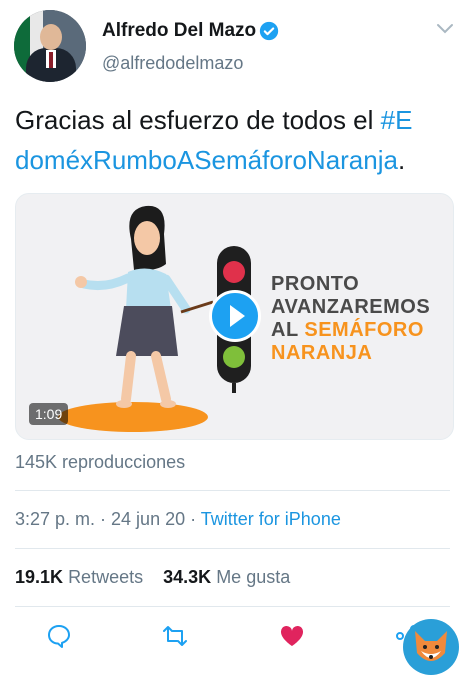  Describe the element at coordinates (445, 29) in the screenshot. I see `chevron-down-icon` at that location.